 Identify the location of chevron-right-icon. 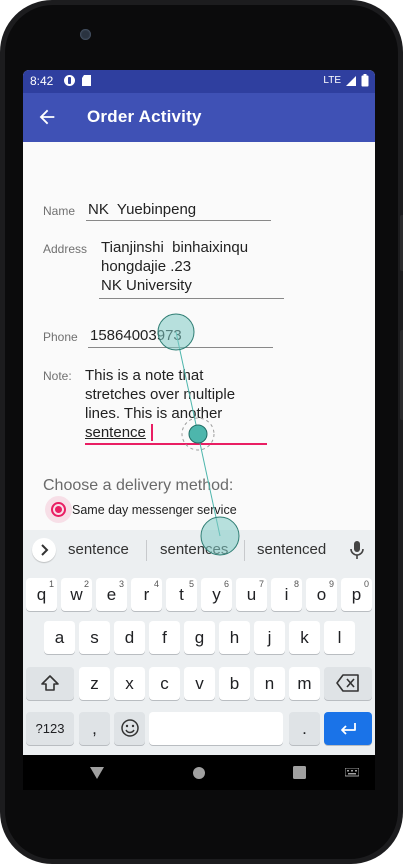
(45, 550).